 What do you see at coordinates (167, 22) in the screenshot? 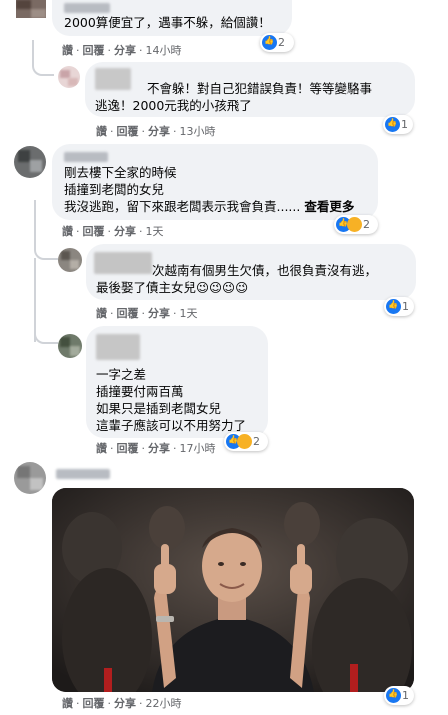
I see `comment-text: 2000算便宜了，遇事不躲，給個讚！` at bounding box center [167, 22].